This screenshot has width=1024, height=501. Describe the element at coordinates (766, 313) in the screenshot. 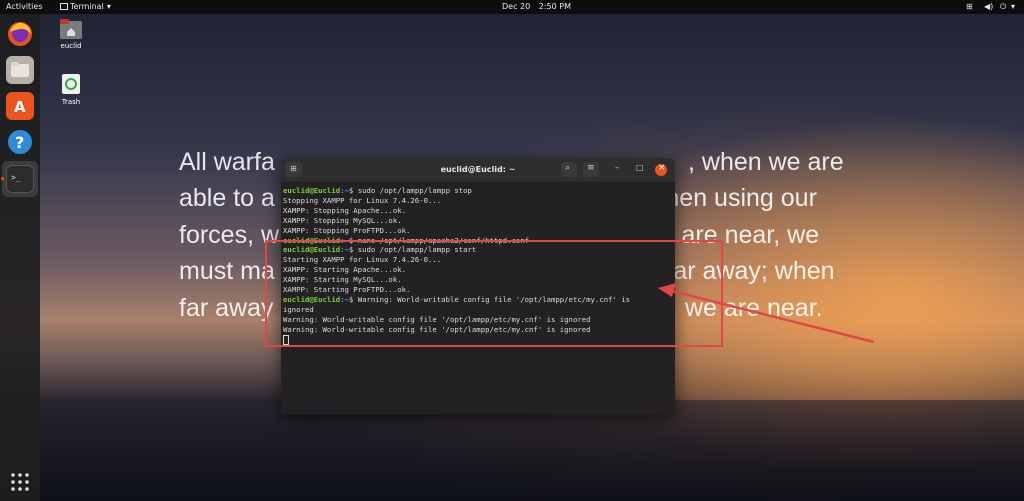

I see `annotation-arrow` at that location.